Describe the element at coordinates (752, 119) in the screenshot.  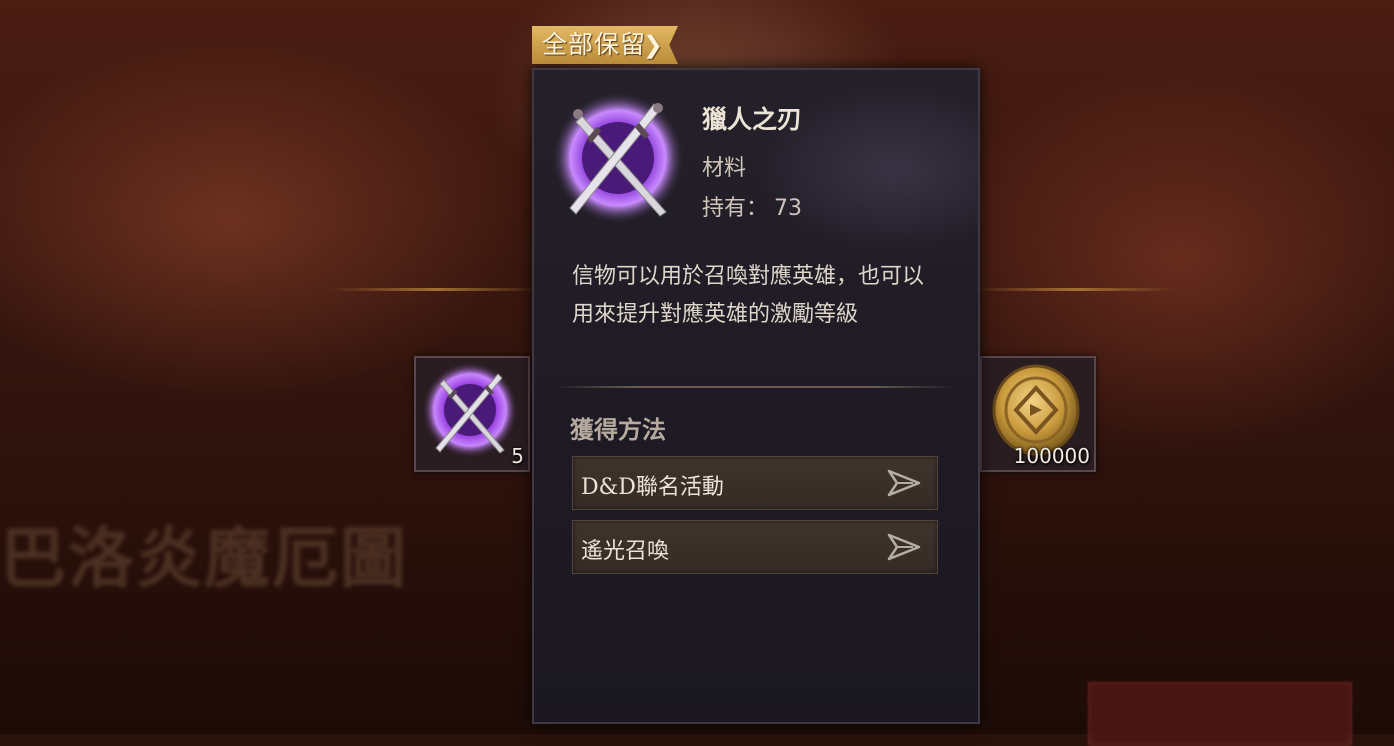
I see `item-name: 獵人之刃` at that location.